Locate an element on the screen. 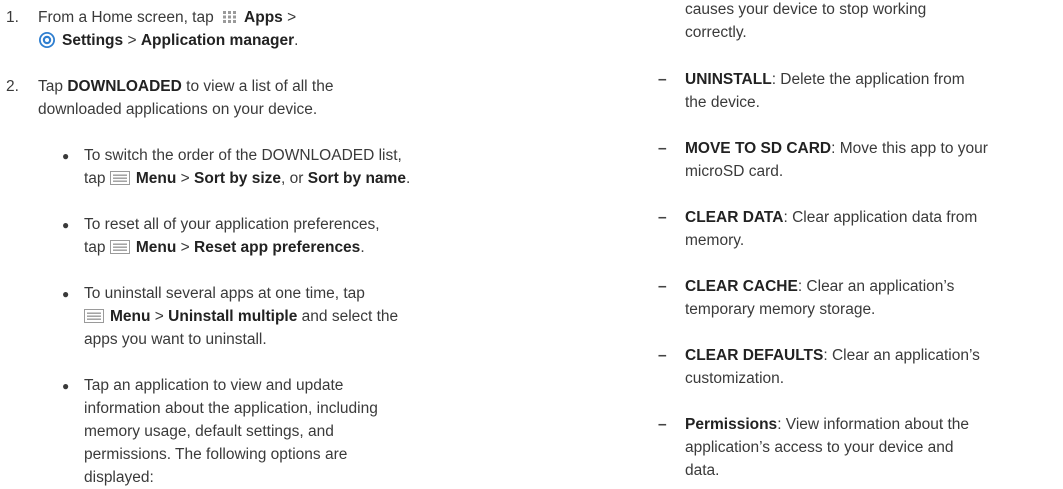 This screenshot has height=489, width=1063. step-1-number: 1. is located at coordinates (12, 17).